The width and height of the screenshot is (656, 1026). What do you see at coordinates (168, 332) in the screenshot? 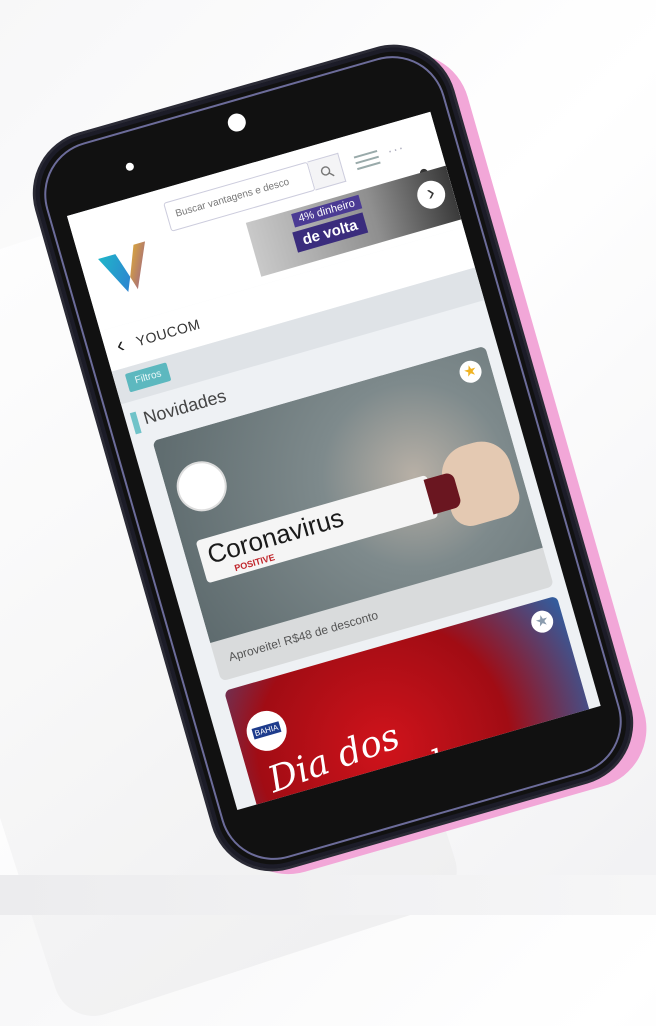
I see `brand-name: YOUCOM` at bounding box center [168, 332].